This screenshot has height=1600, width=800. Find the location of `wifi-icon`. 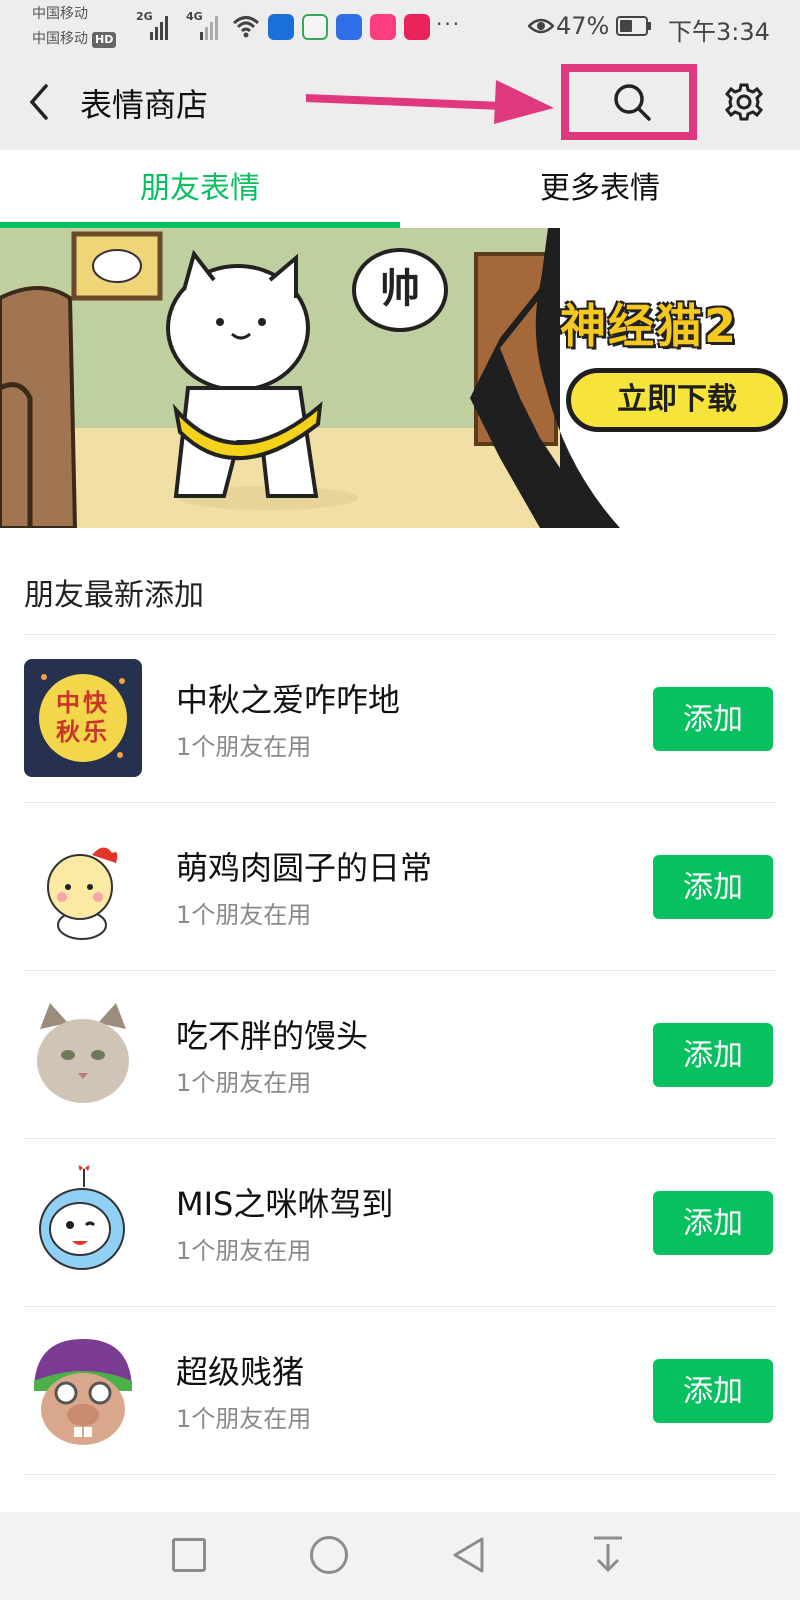

wifi-icon is located at coordinates (246, 27).